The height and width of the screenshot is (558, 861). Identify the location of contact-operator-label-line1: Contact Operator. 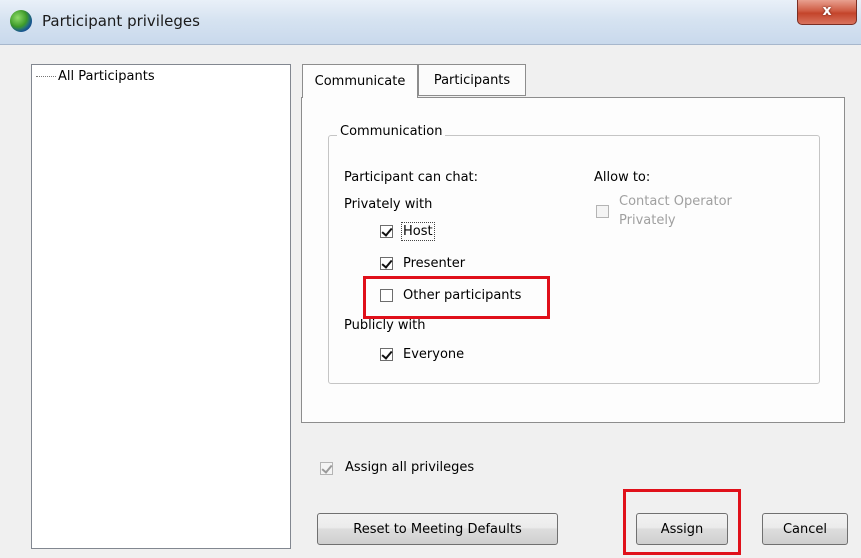
(675, 201).